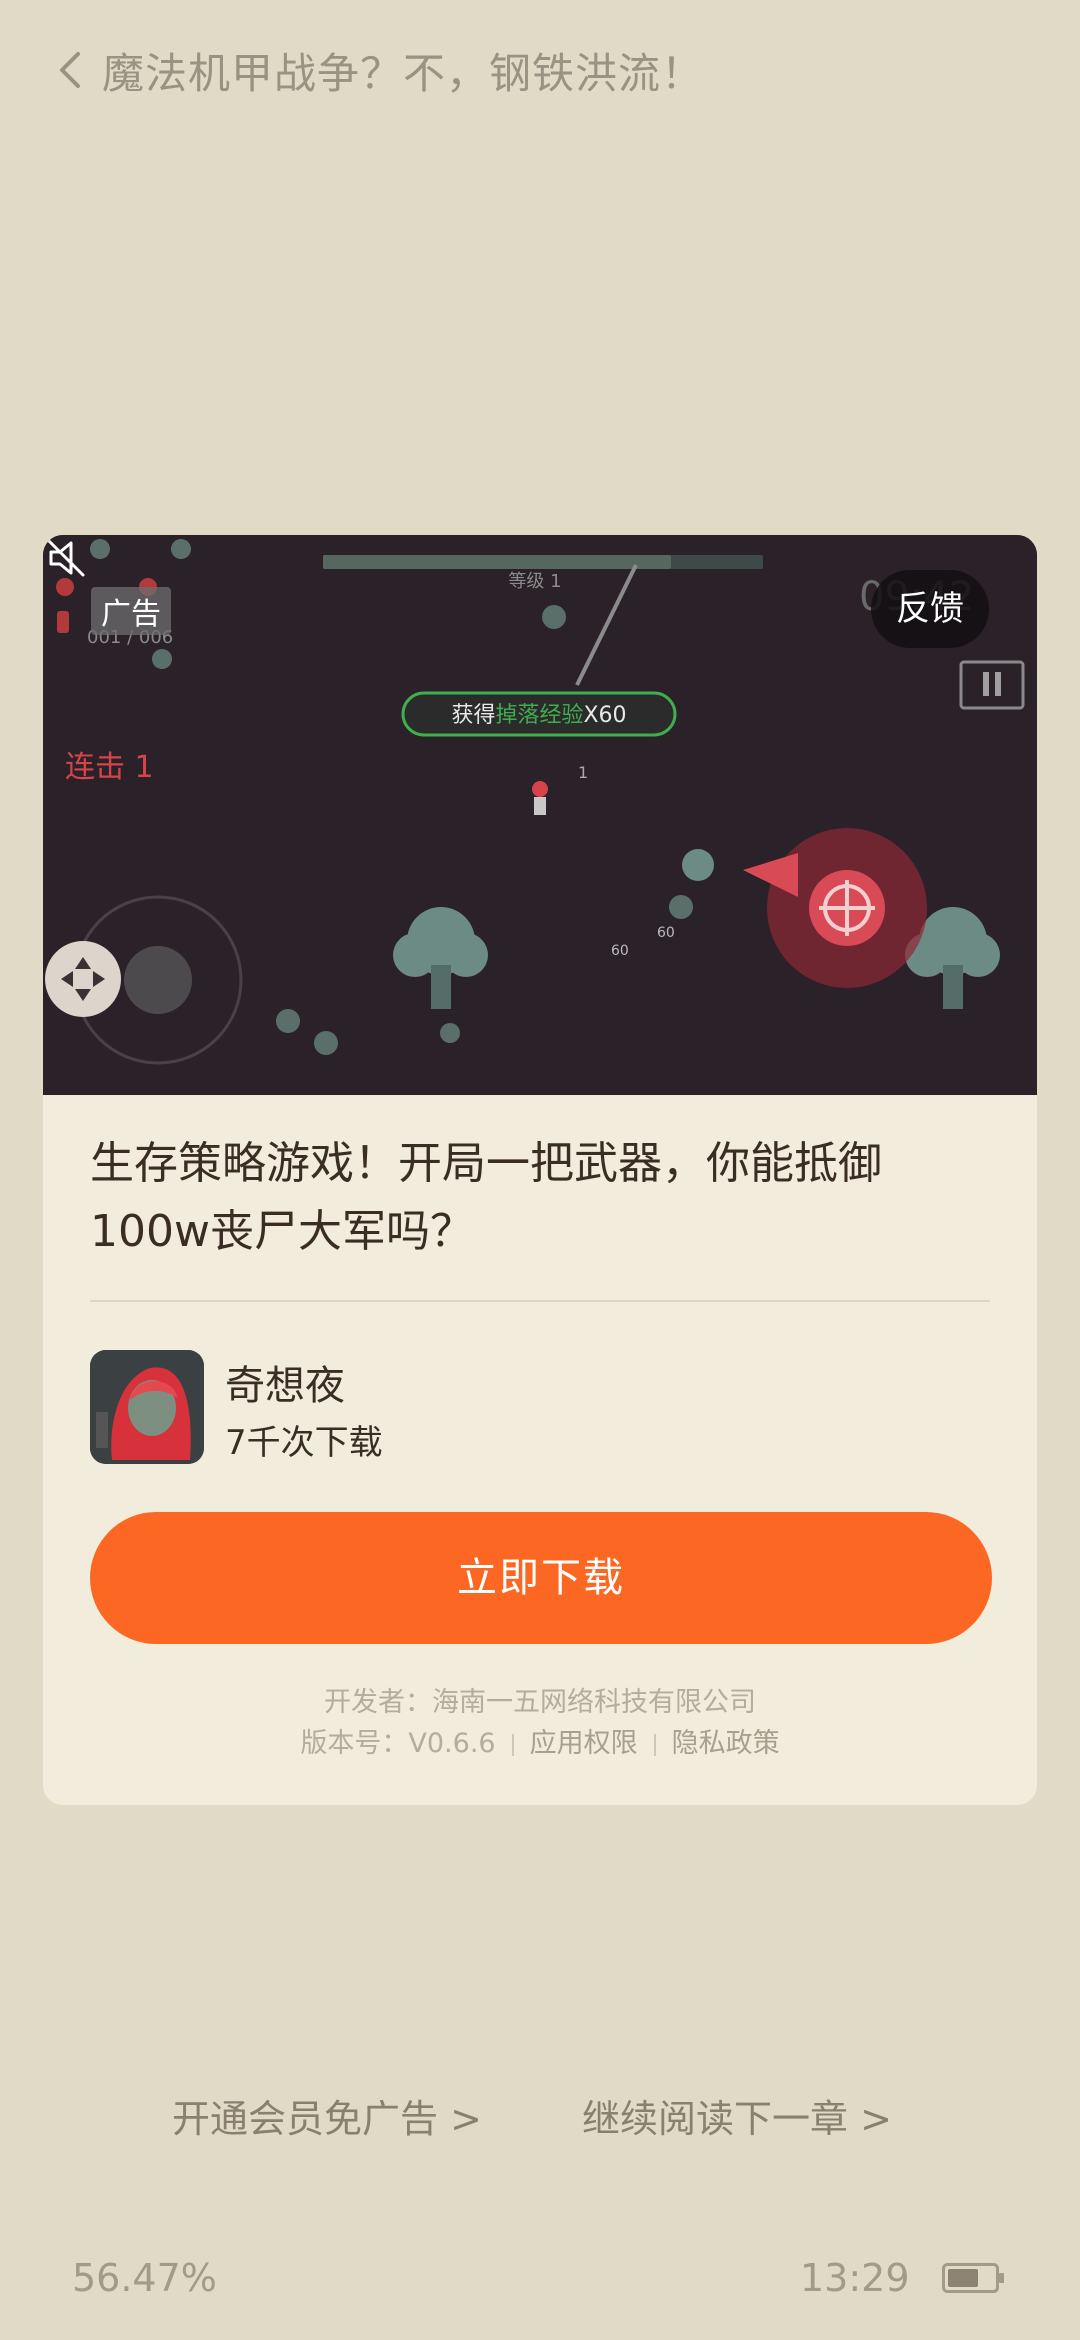  What do you see at coordinates (147, 1407) in the screenshot?
I see `app-icon` at bounding box center [147, 1407].